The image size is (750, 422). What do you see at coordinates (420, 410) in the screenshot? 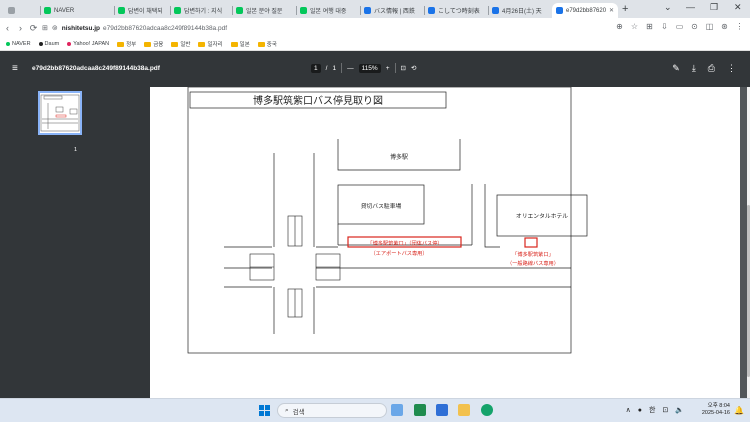
I see `excel-icon` at bounding box center [420, 410].